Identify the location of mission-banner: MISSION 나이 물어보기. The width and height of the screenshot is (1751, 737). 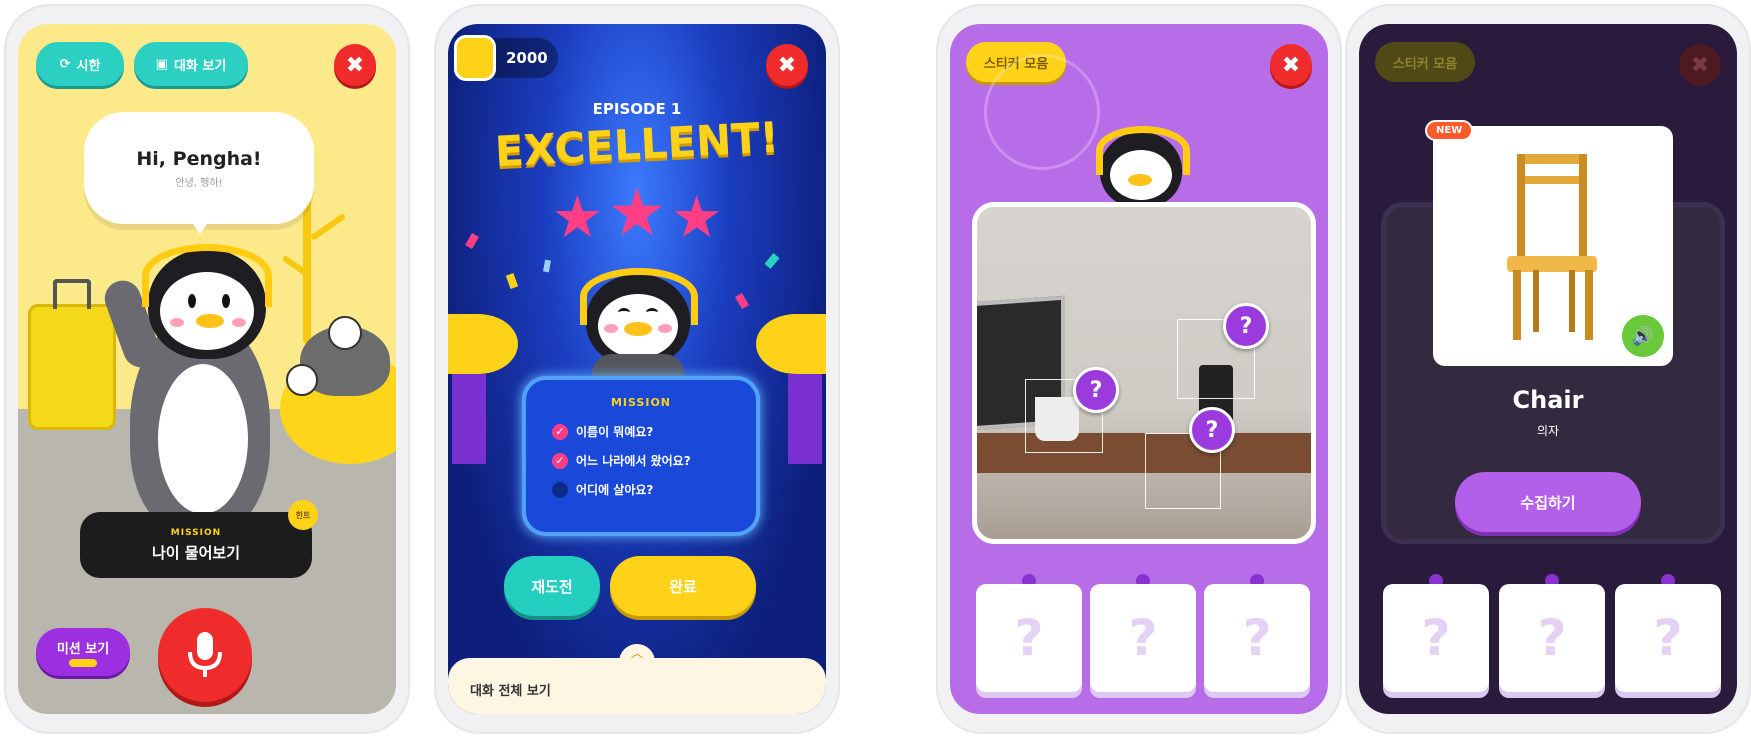
(196, 545).